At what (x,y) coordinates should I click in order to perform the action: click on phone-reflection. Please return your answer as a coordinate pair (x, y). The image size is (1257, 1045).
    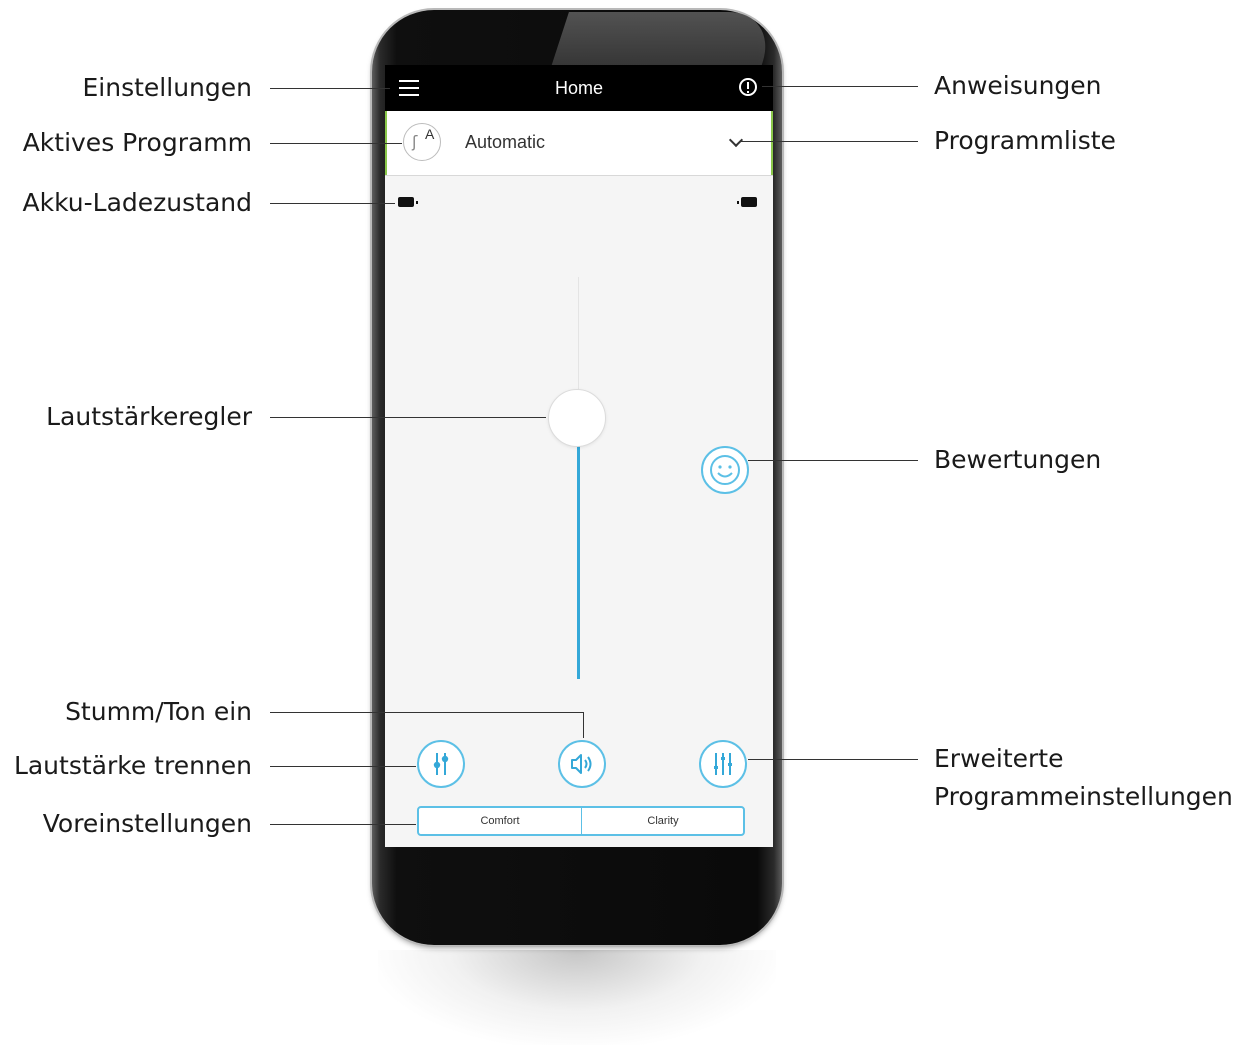
    Looking at the image, I should click on (577, 997).